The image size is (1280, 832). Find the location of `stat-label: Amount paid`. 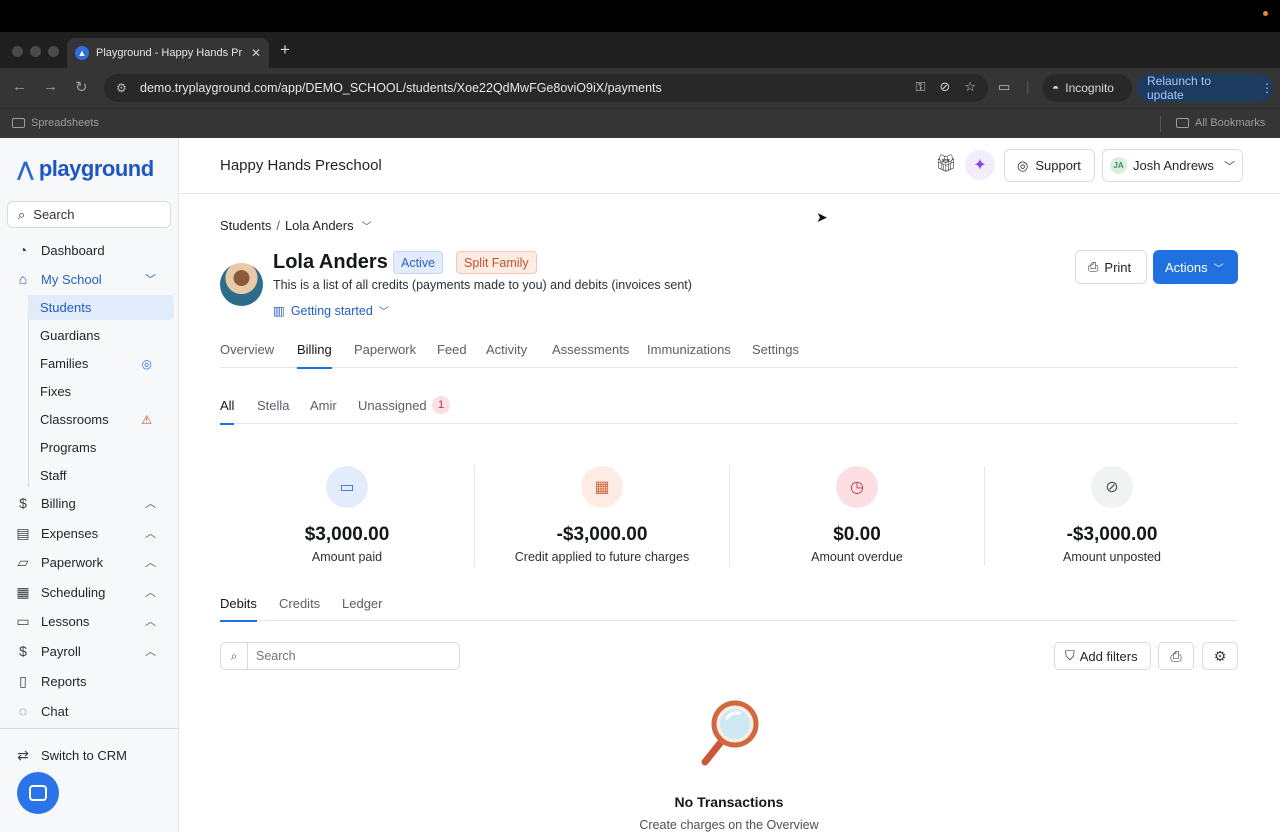

stat-label: Amount paid is located at coordinates (347, 557).